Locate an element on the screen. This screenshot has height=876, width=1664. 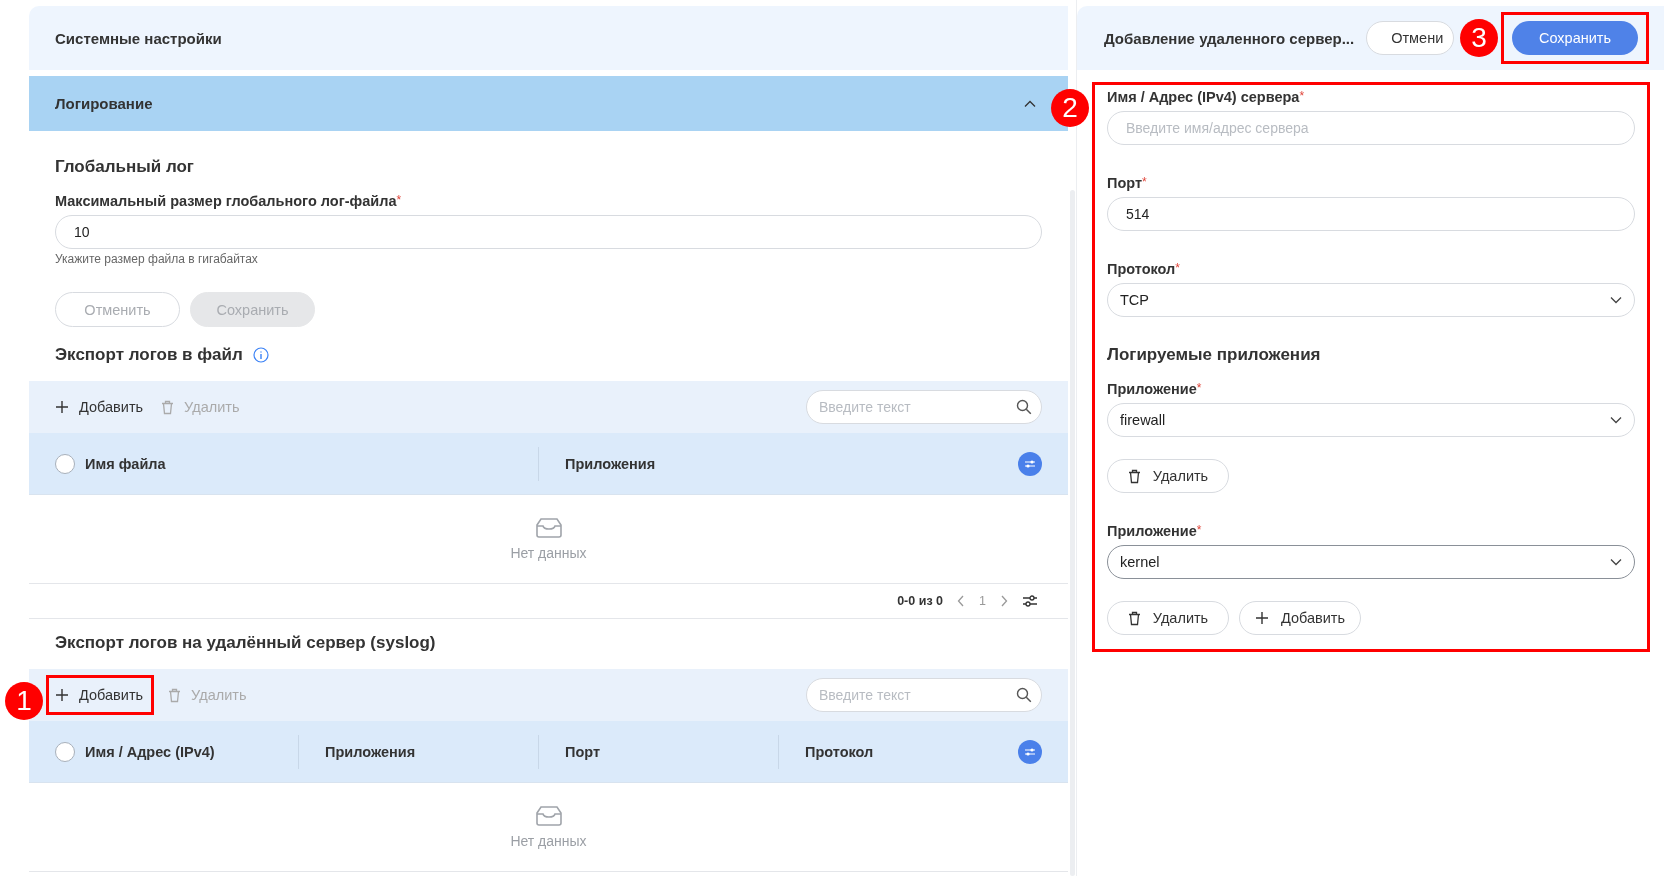
pagination-range: 0-0 из 0 is located at coordinates (920, 601).